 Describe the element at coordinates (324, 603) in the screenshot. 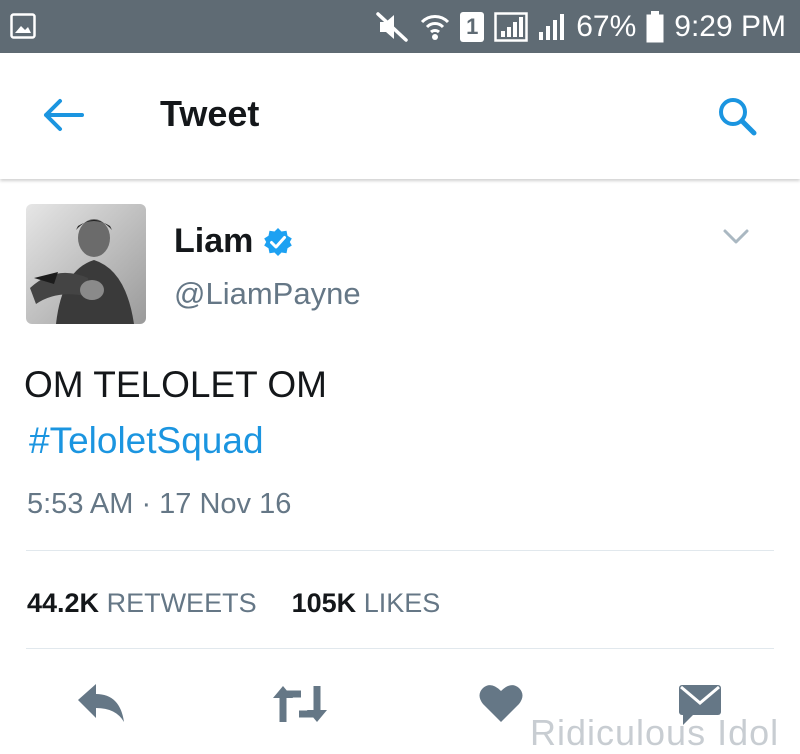

I see `likes-count: 105K` at that location.